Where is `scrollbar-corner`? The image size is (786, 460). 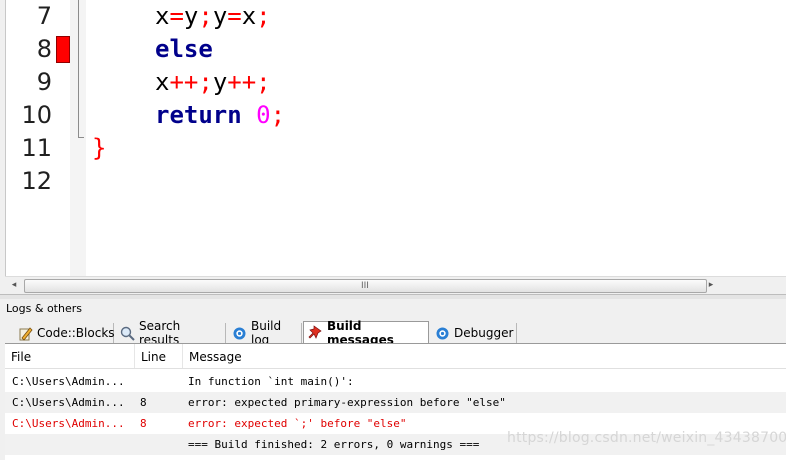 scrollbar-corner is located at coordinates (750, 285).